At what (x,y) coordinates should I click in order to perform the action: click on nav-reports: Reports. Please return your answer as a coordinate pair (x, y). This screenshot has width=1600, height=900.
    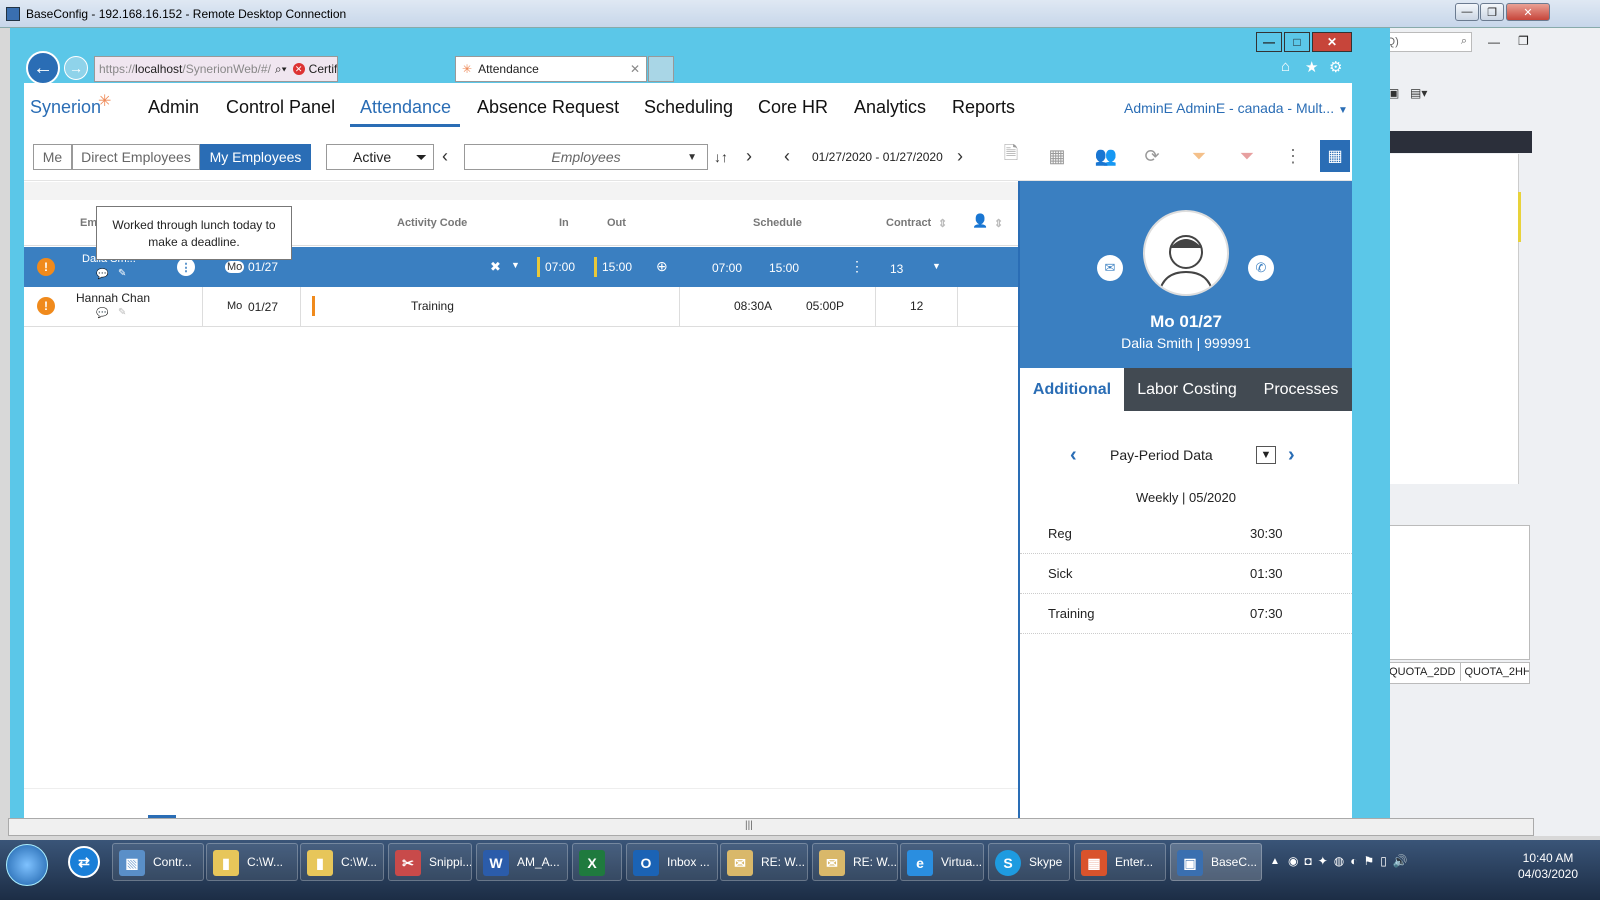
    Looking at the image, I should click on (983, 107).